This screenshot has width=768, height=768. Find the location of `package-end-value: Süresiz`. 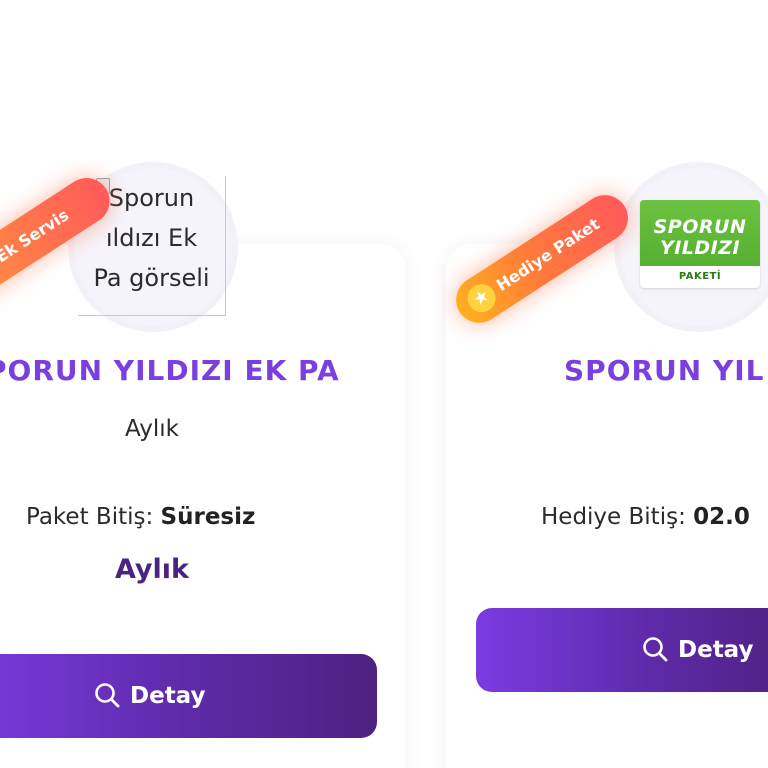

package-end-value: Süresiz is located at coordinates (208, 517).